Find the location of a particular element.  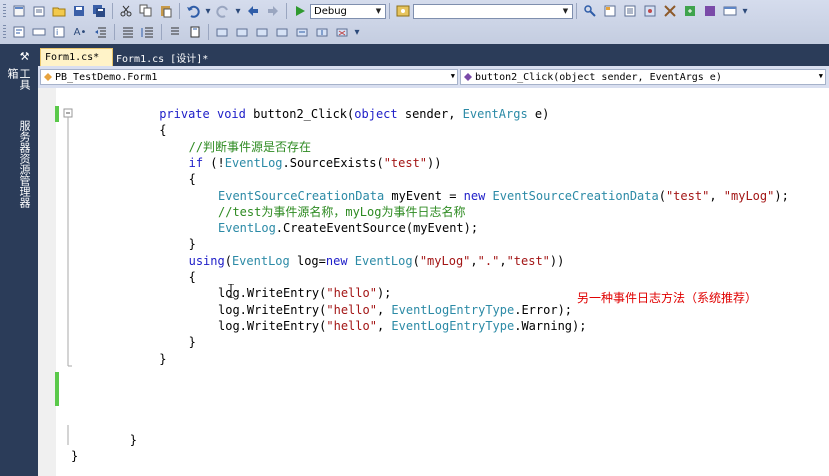

add-item-icon is located at coordinates (39, 11).